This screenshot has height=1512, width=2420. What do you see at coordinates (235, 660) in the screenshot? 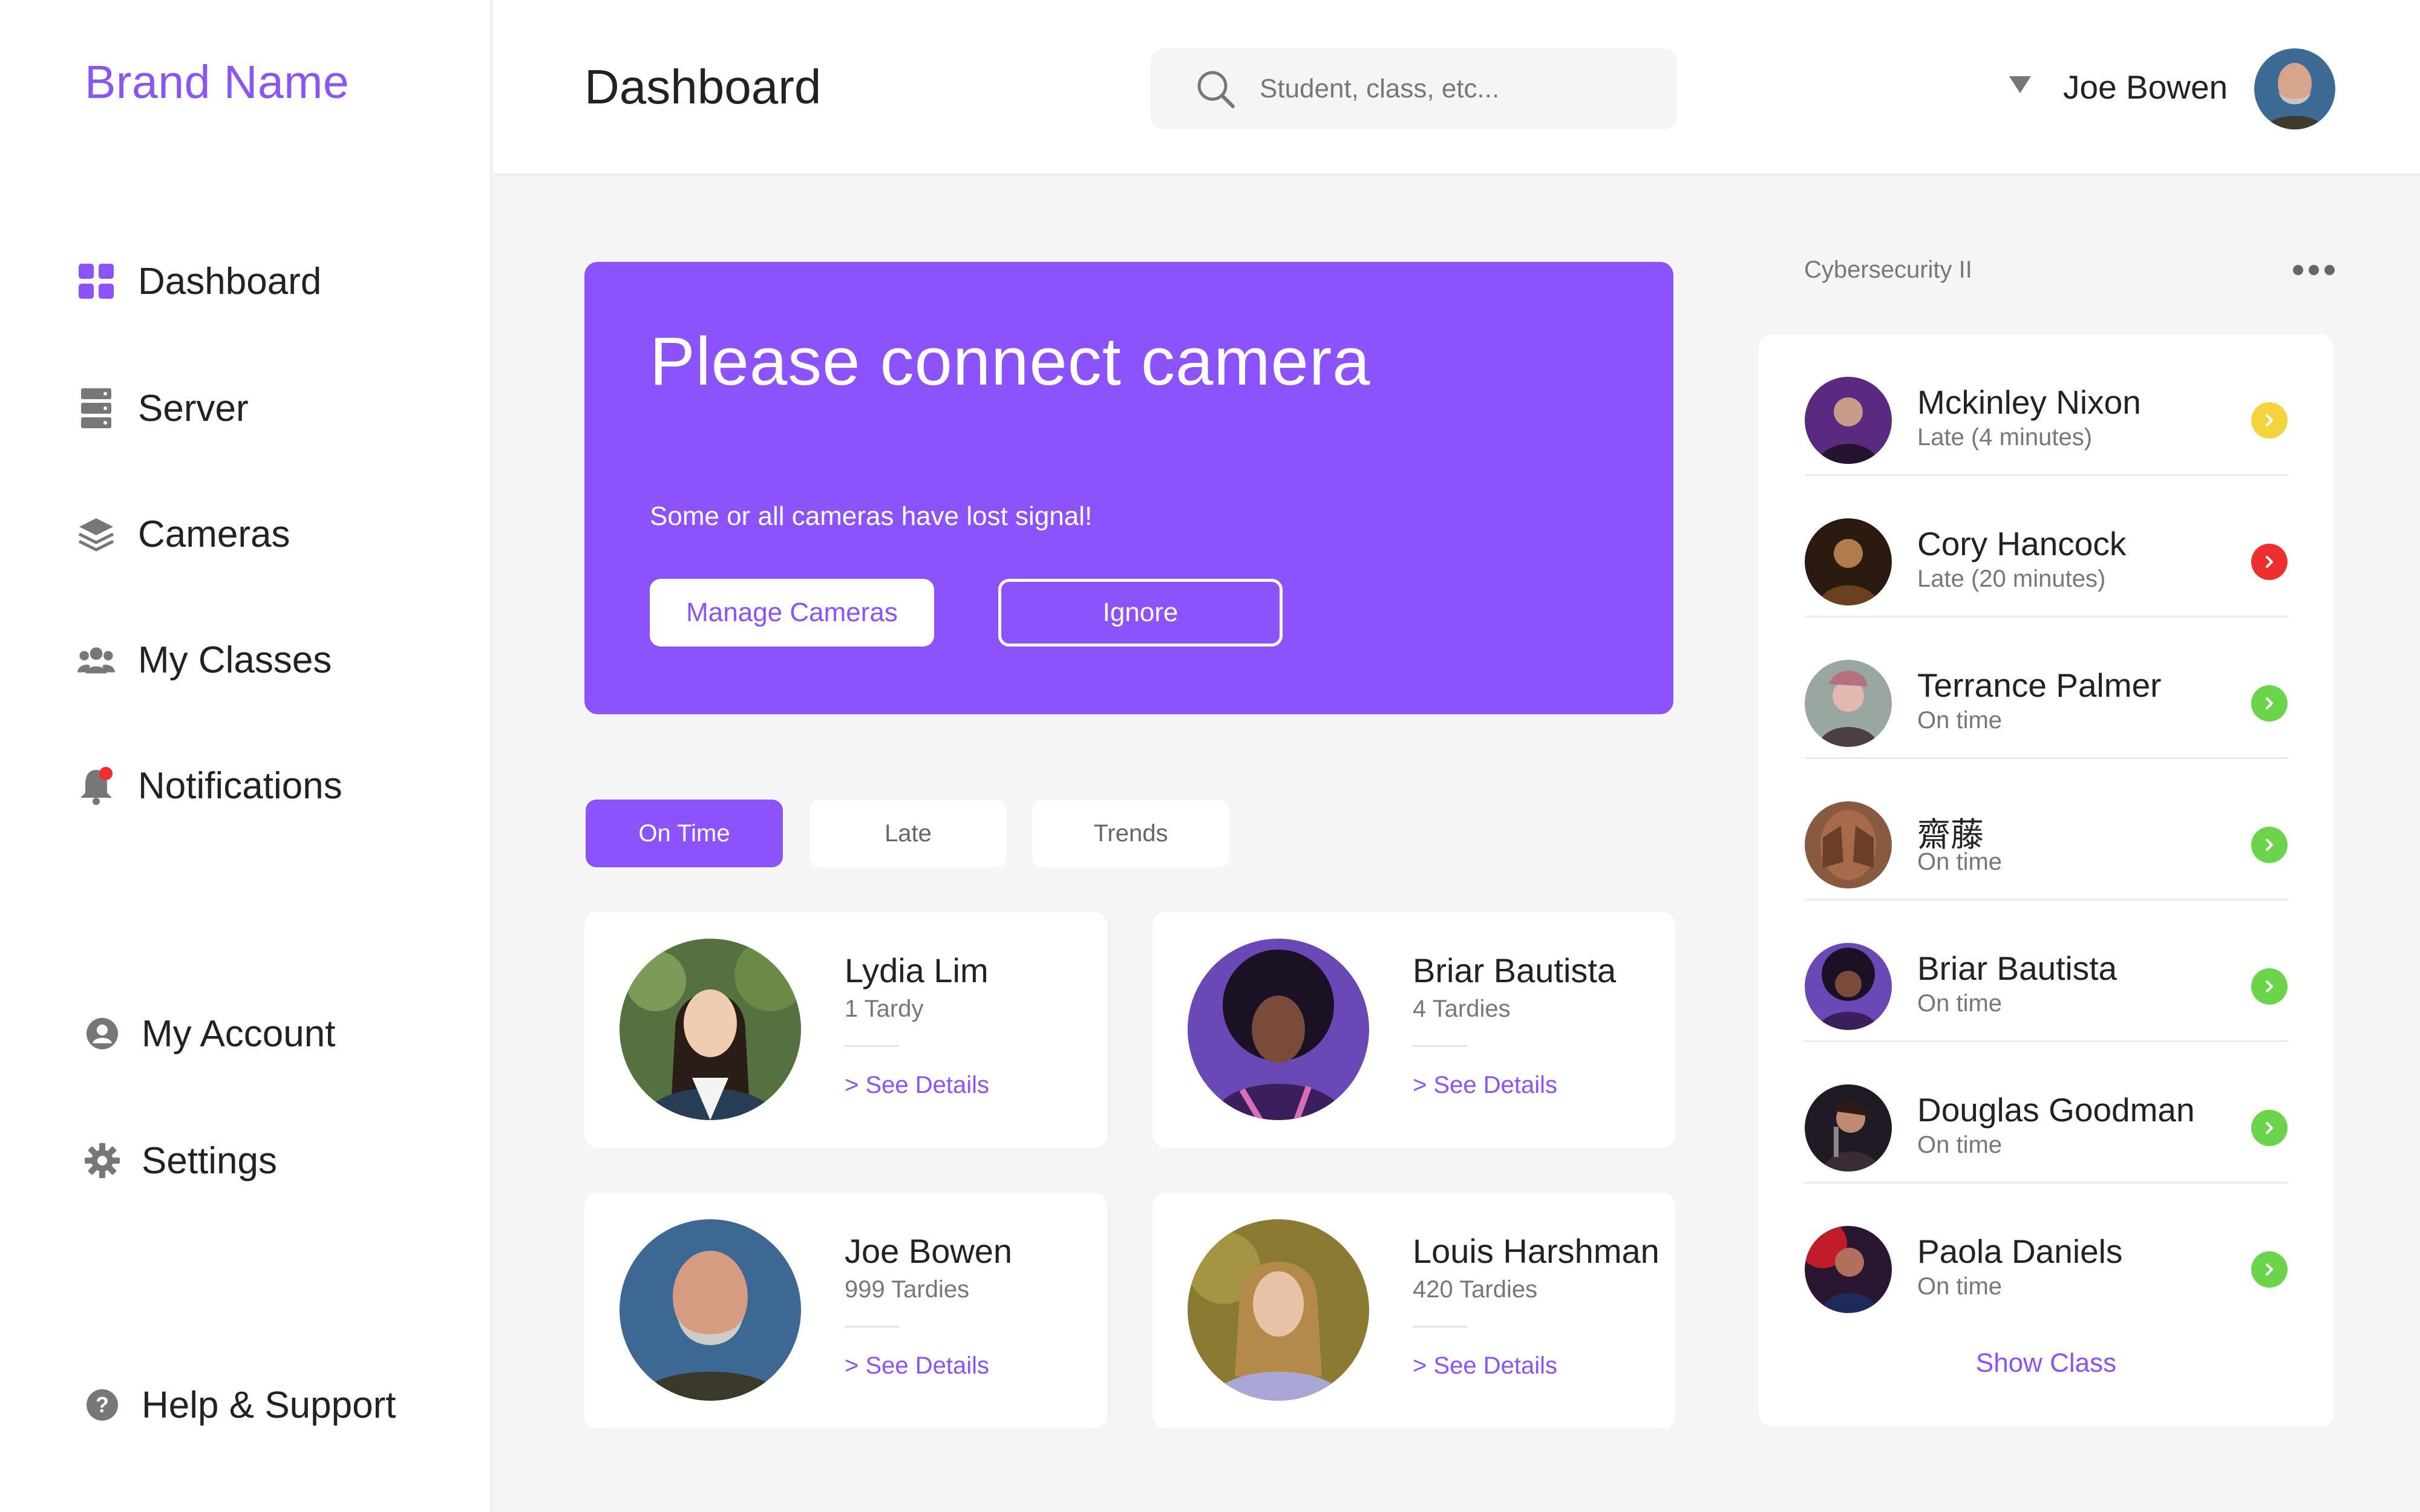
I see `sidebar-item-label: My Classes` at bounding box center [235, 660].